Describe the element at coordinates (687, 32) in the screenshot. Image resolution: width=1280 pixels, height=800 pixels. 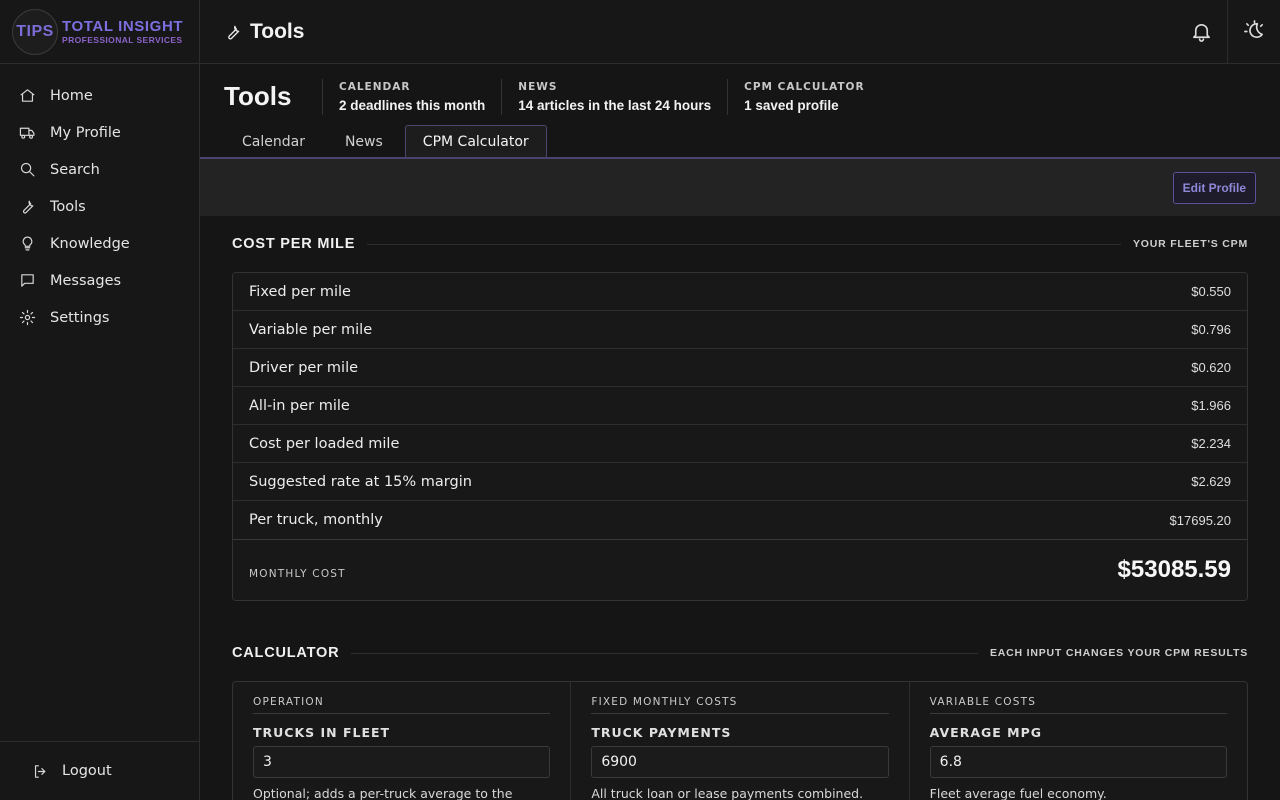
I see `topbar-title: Tools` at that location.